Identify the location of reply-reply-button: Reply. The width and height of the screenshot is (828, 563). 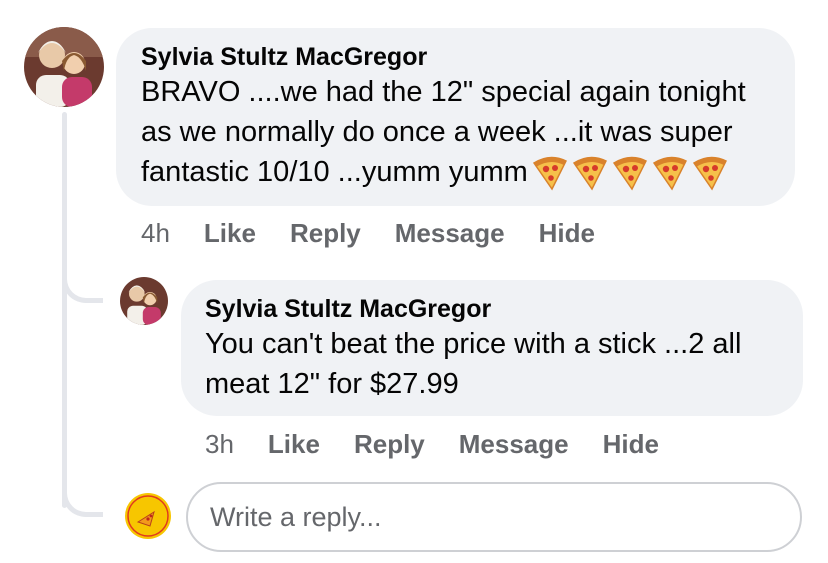
(389, 444).